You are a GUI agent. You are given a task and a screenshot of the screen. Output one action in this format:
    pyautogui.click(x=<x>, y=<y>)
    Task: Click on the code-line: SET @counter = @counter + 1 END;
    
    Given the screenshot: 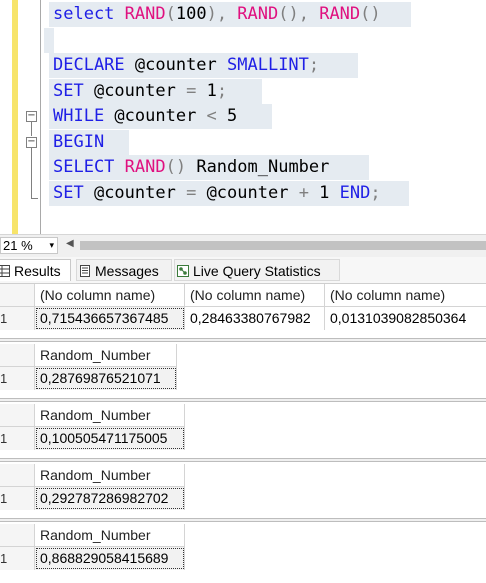 What is the action you would take?
    pyautogui.click(x=217, y=193)
    